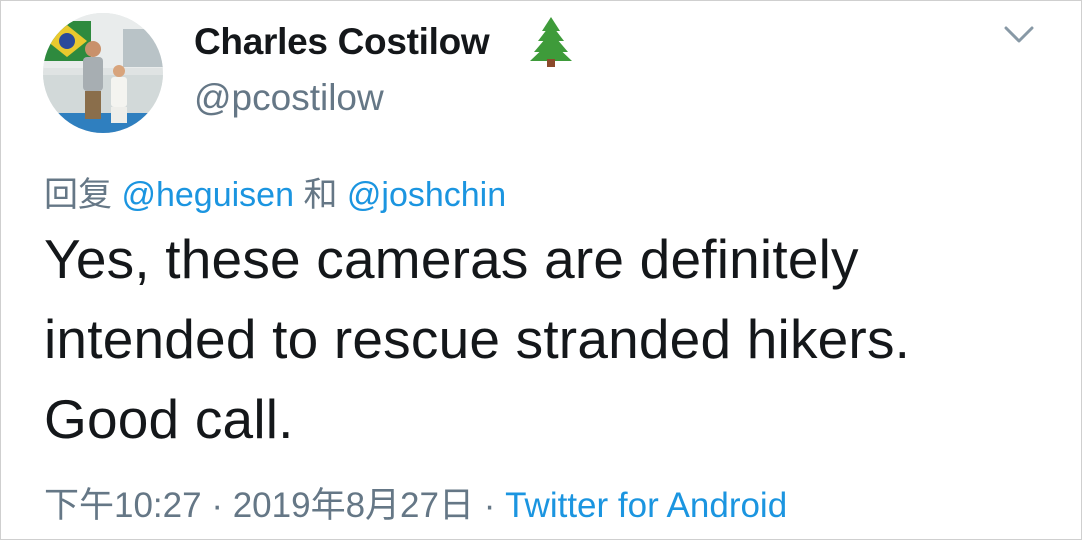  What do you see at coordinates (353, 505) in the screenshot?
I see `tweet-date: 2019年8月27日` at bounding box center [353, 505].